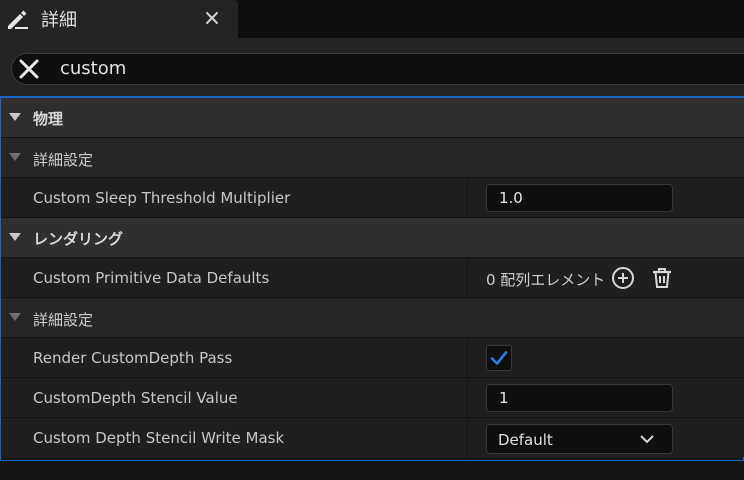 This screenshot has height=480, width=744. Describe the element at coordinates (162, 198) in the screenshot. I see `property-label: Custom Sleep Threshold Multiplier` at that location.